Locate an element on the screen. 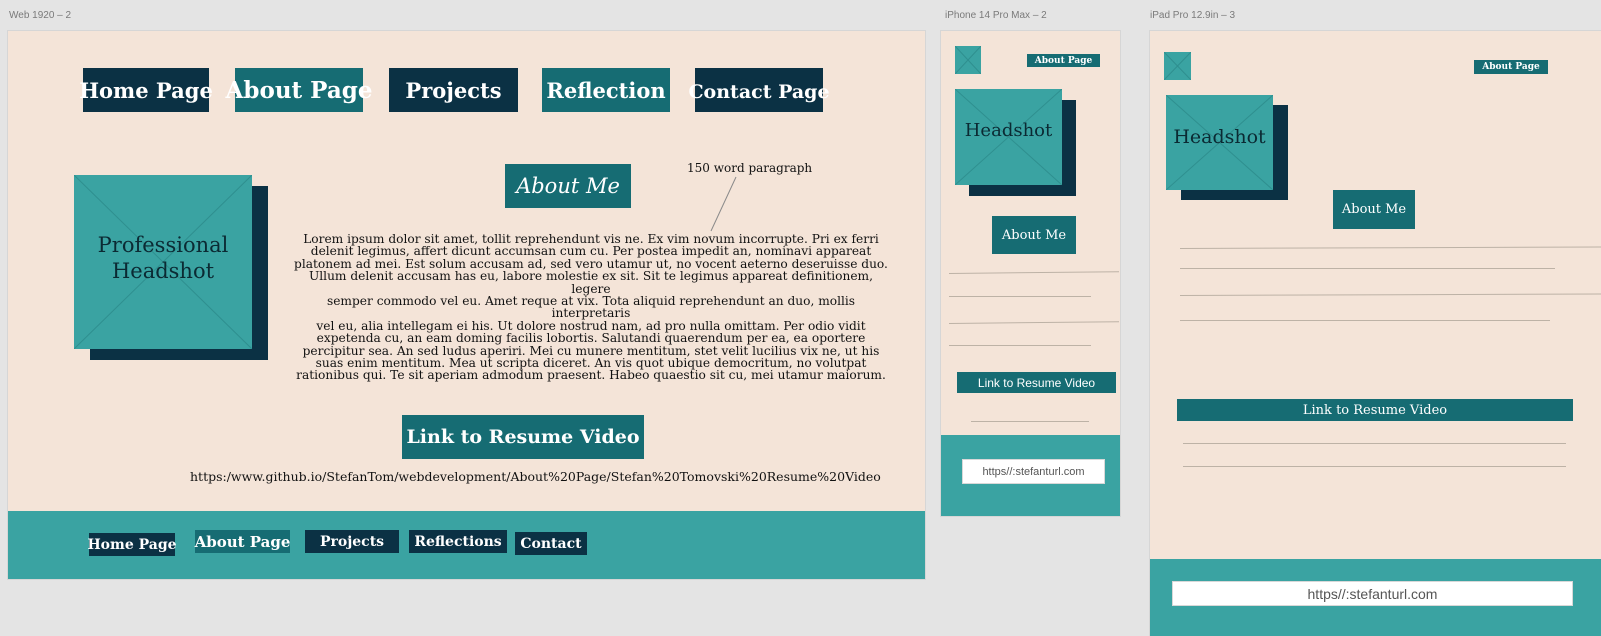  phone-resume-video-button: Link to Resume Video is located at coordinates (1036, 382).